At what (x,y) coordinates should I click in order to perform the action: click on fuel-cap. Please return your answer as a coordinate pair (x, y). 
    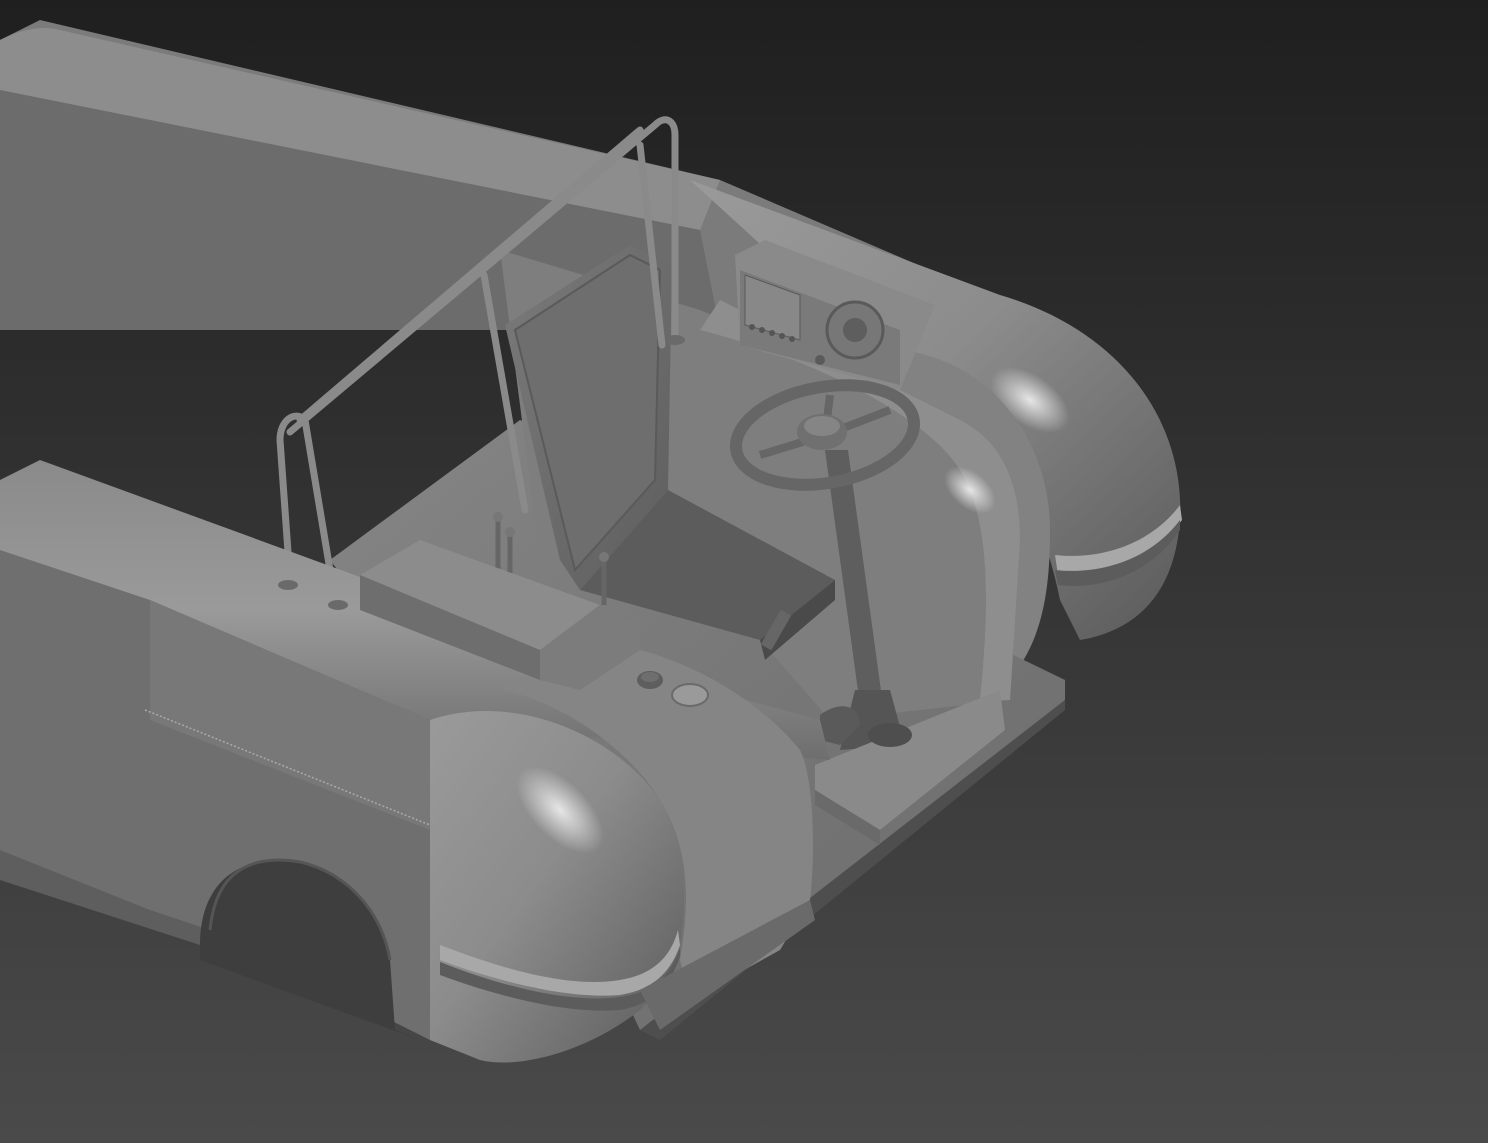
    Looking at the image, I should click on (650, 680).